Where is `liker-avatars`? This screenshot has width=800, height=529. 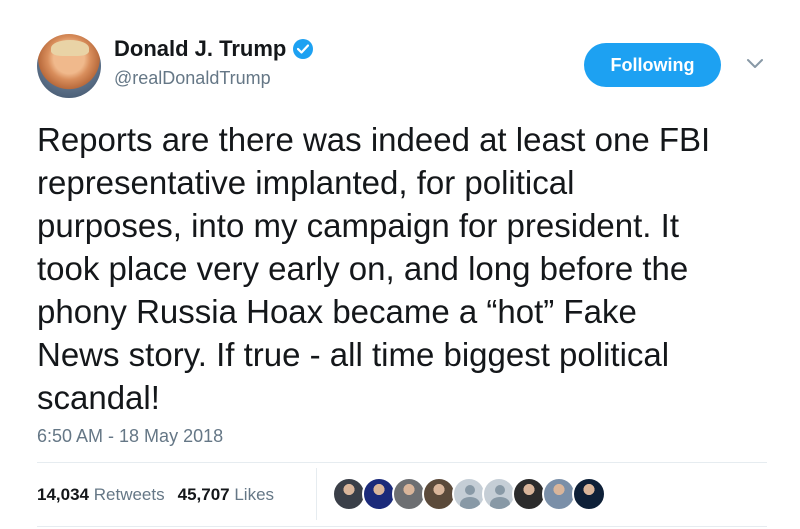
liker-avatars is located at coordinates (469, 494).